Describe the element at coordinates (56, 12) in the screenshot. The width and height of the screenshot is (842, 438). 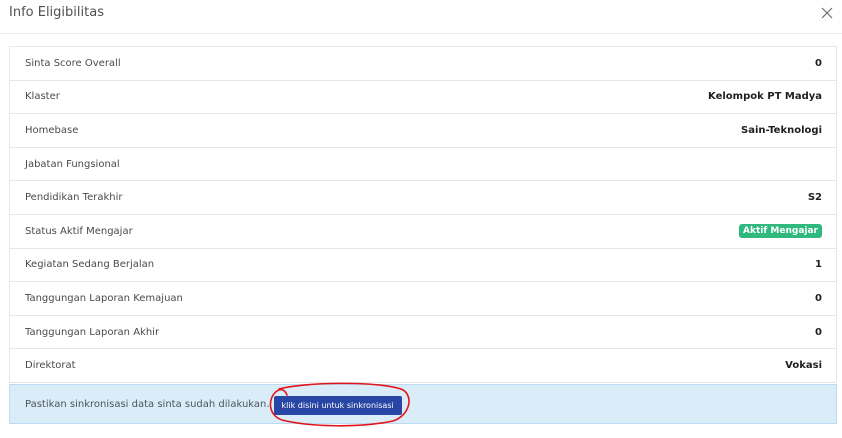
I see `modal-title: Info Eligibilitas` at that location.